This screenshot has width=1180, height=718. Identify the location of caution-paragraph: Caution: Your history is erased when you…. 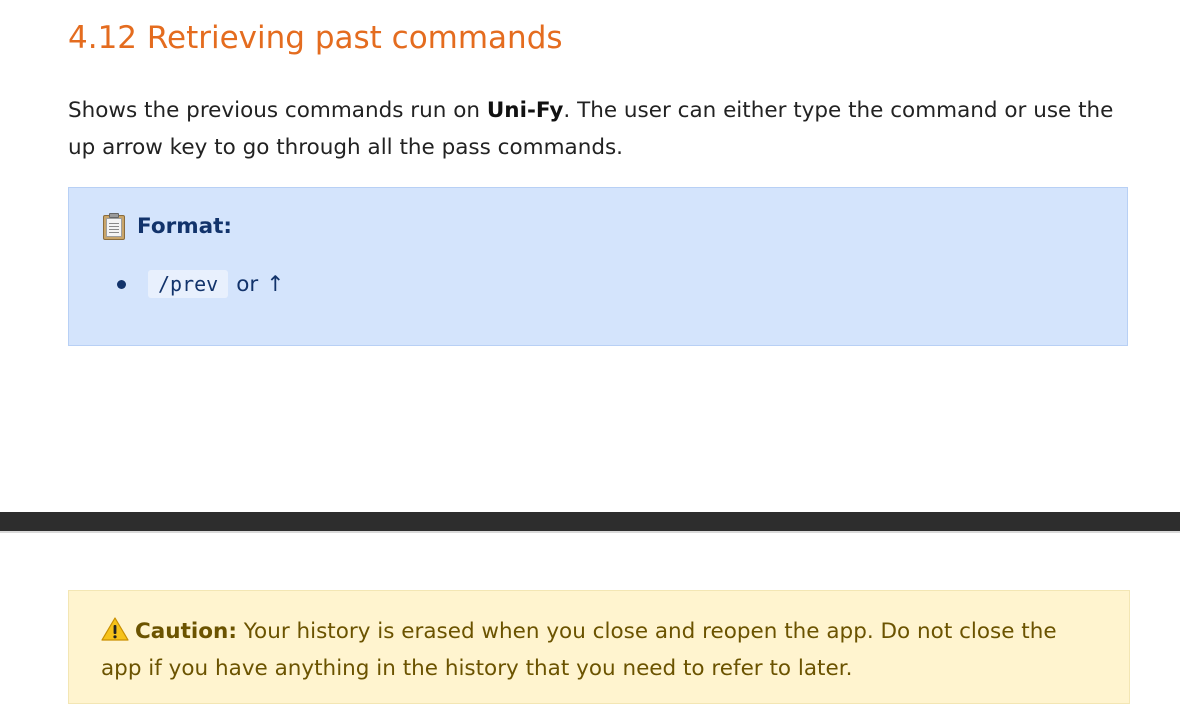
(596, 650).